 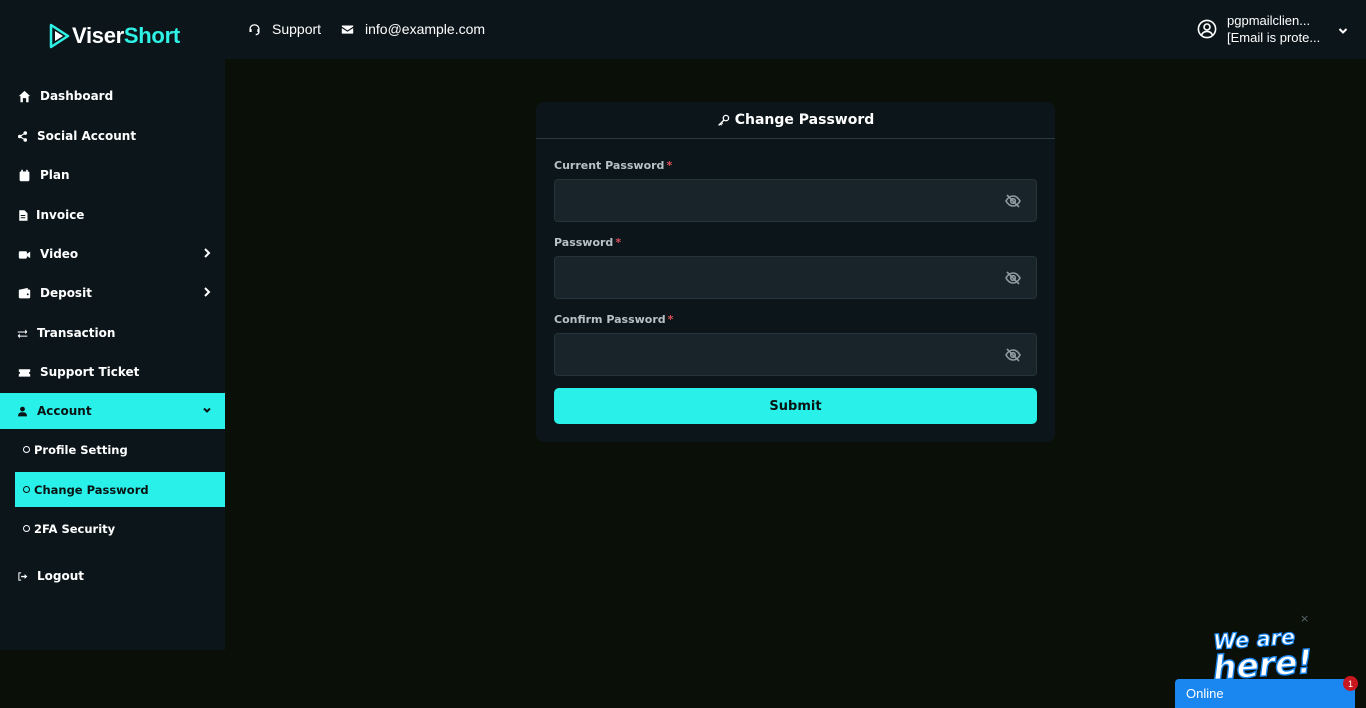 What do you see at coordinates (87, 136) in the screenshot?
I see `sidebar-item-label: Social Account` at bounding box center [87, 136].